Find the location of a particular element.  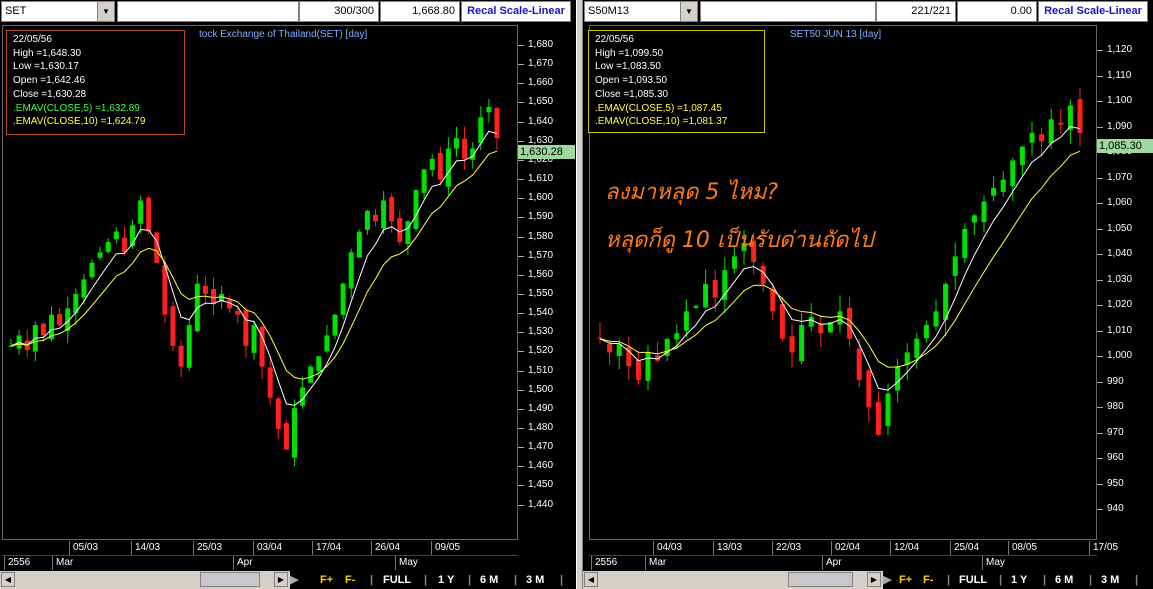

right-symbol-select: S50M13 ▼ is located at coordinates (641, 11).